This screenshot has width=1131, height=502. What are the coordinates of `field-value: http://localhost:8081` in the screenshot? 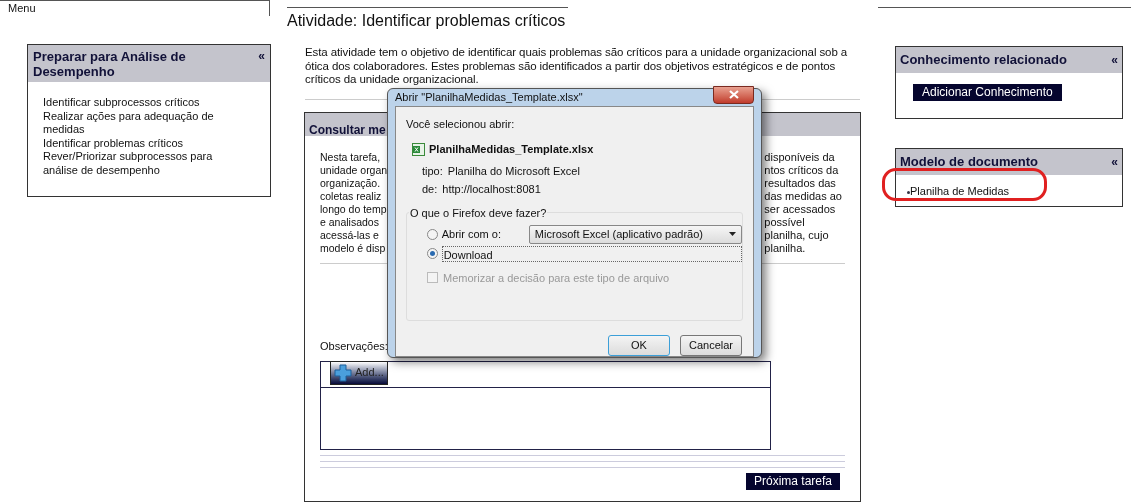 It's located at (491, 189).